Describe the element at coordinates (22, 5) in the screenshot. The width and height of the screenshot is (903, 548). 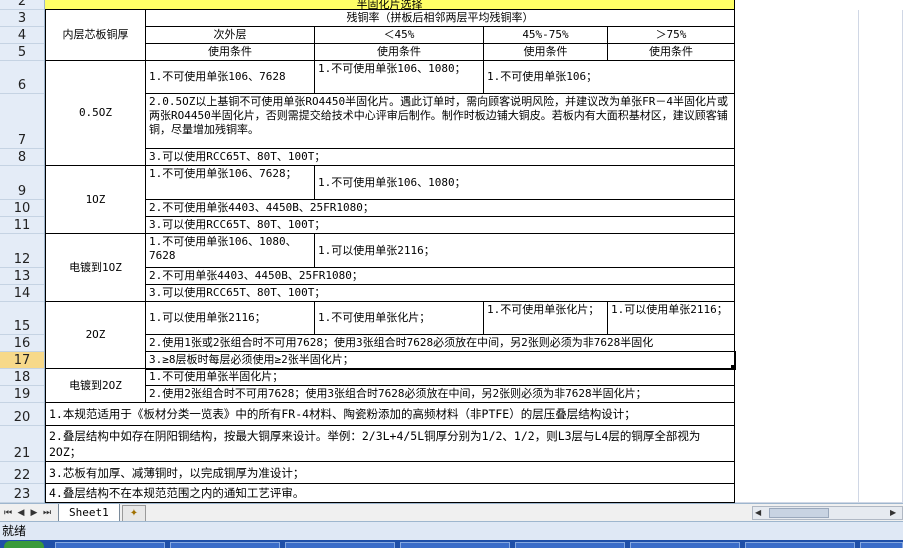
I see `row-number: 2` at that location.